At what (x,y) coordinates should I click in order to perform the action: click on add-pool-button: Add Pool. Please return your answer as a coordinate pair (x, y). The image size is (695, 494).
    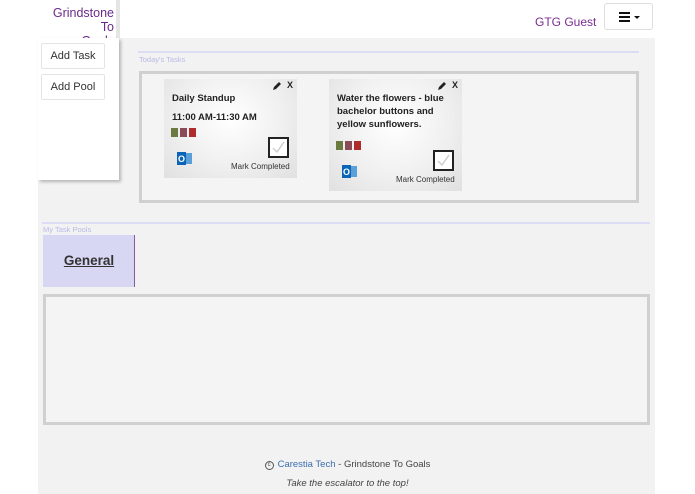
    Looking at the image, I should click on (73, 87).